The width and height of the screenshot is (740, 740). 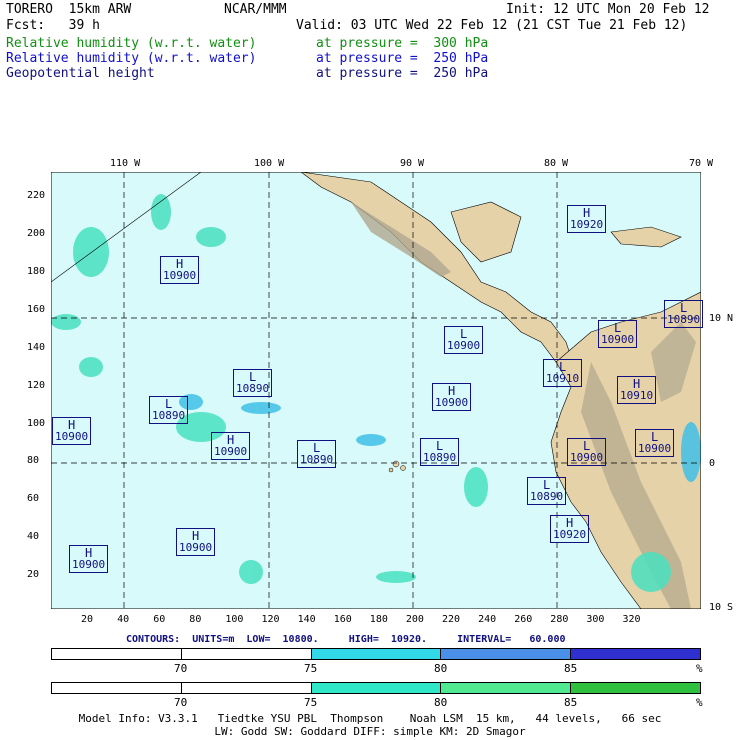 I want to click on y-tick-label: 200, so click(x=36, y=234).